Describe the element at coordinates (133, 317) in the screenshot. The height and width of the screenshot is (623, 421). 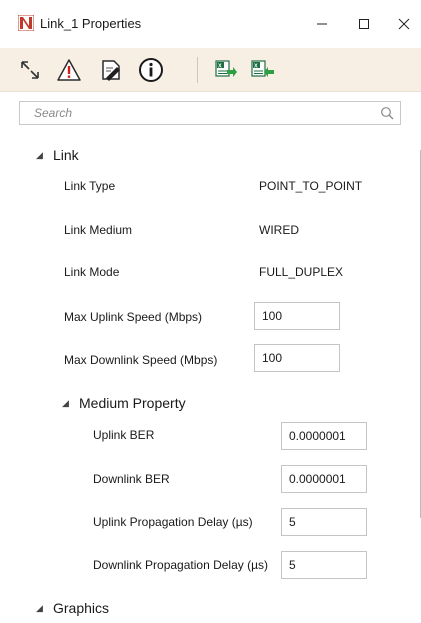
I see `prop-label-max-uplink-speed: Max Uplink Speed (Mbps)` at that location.